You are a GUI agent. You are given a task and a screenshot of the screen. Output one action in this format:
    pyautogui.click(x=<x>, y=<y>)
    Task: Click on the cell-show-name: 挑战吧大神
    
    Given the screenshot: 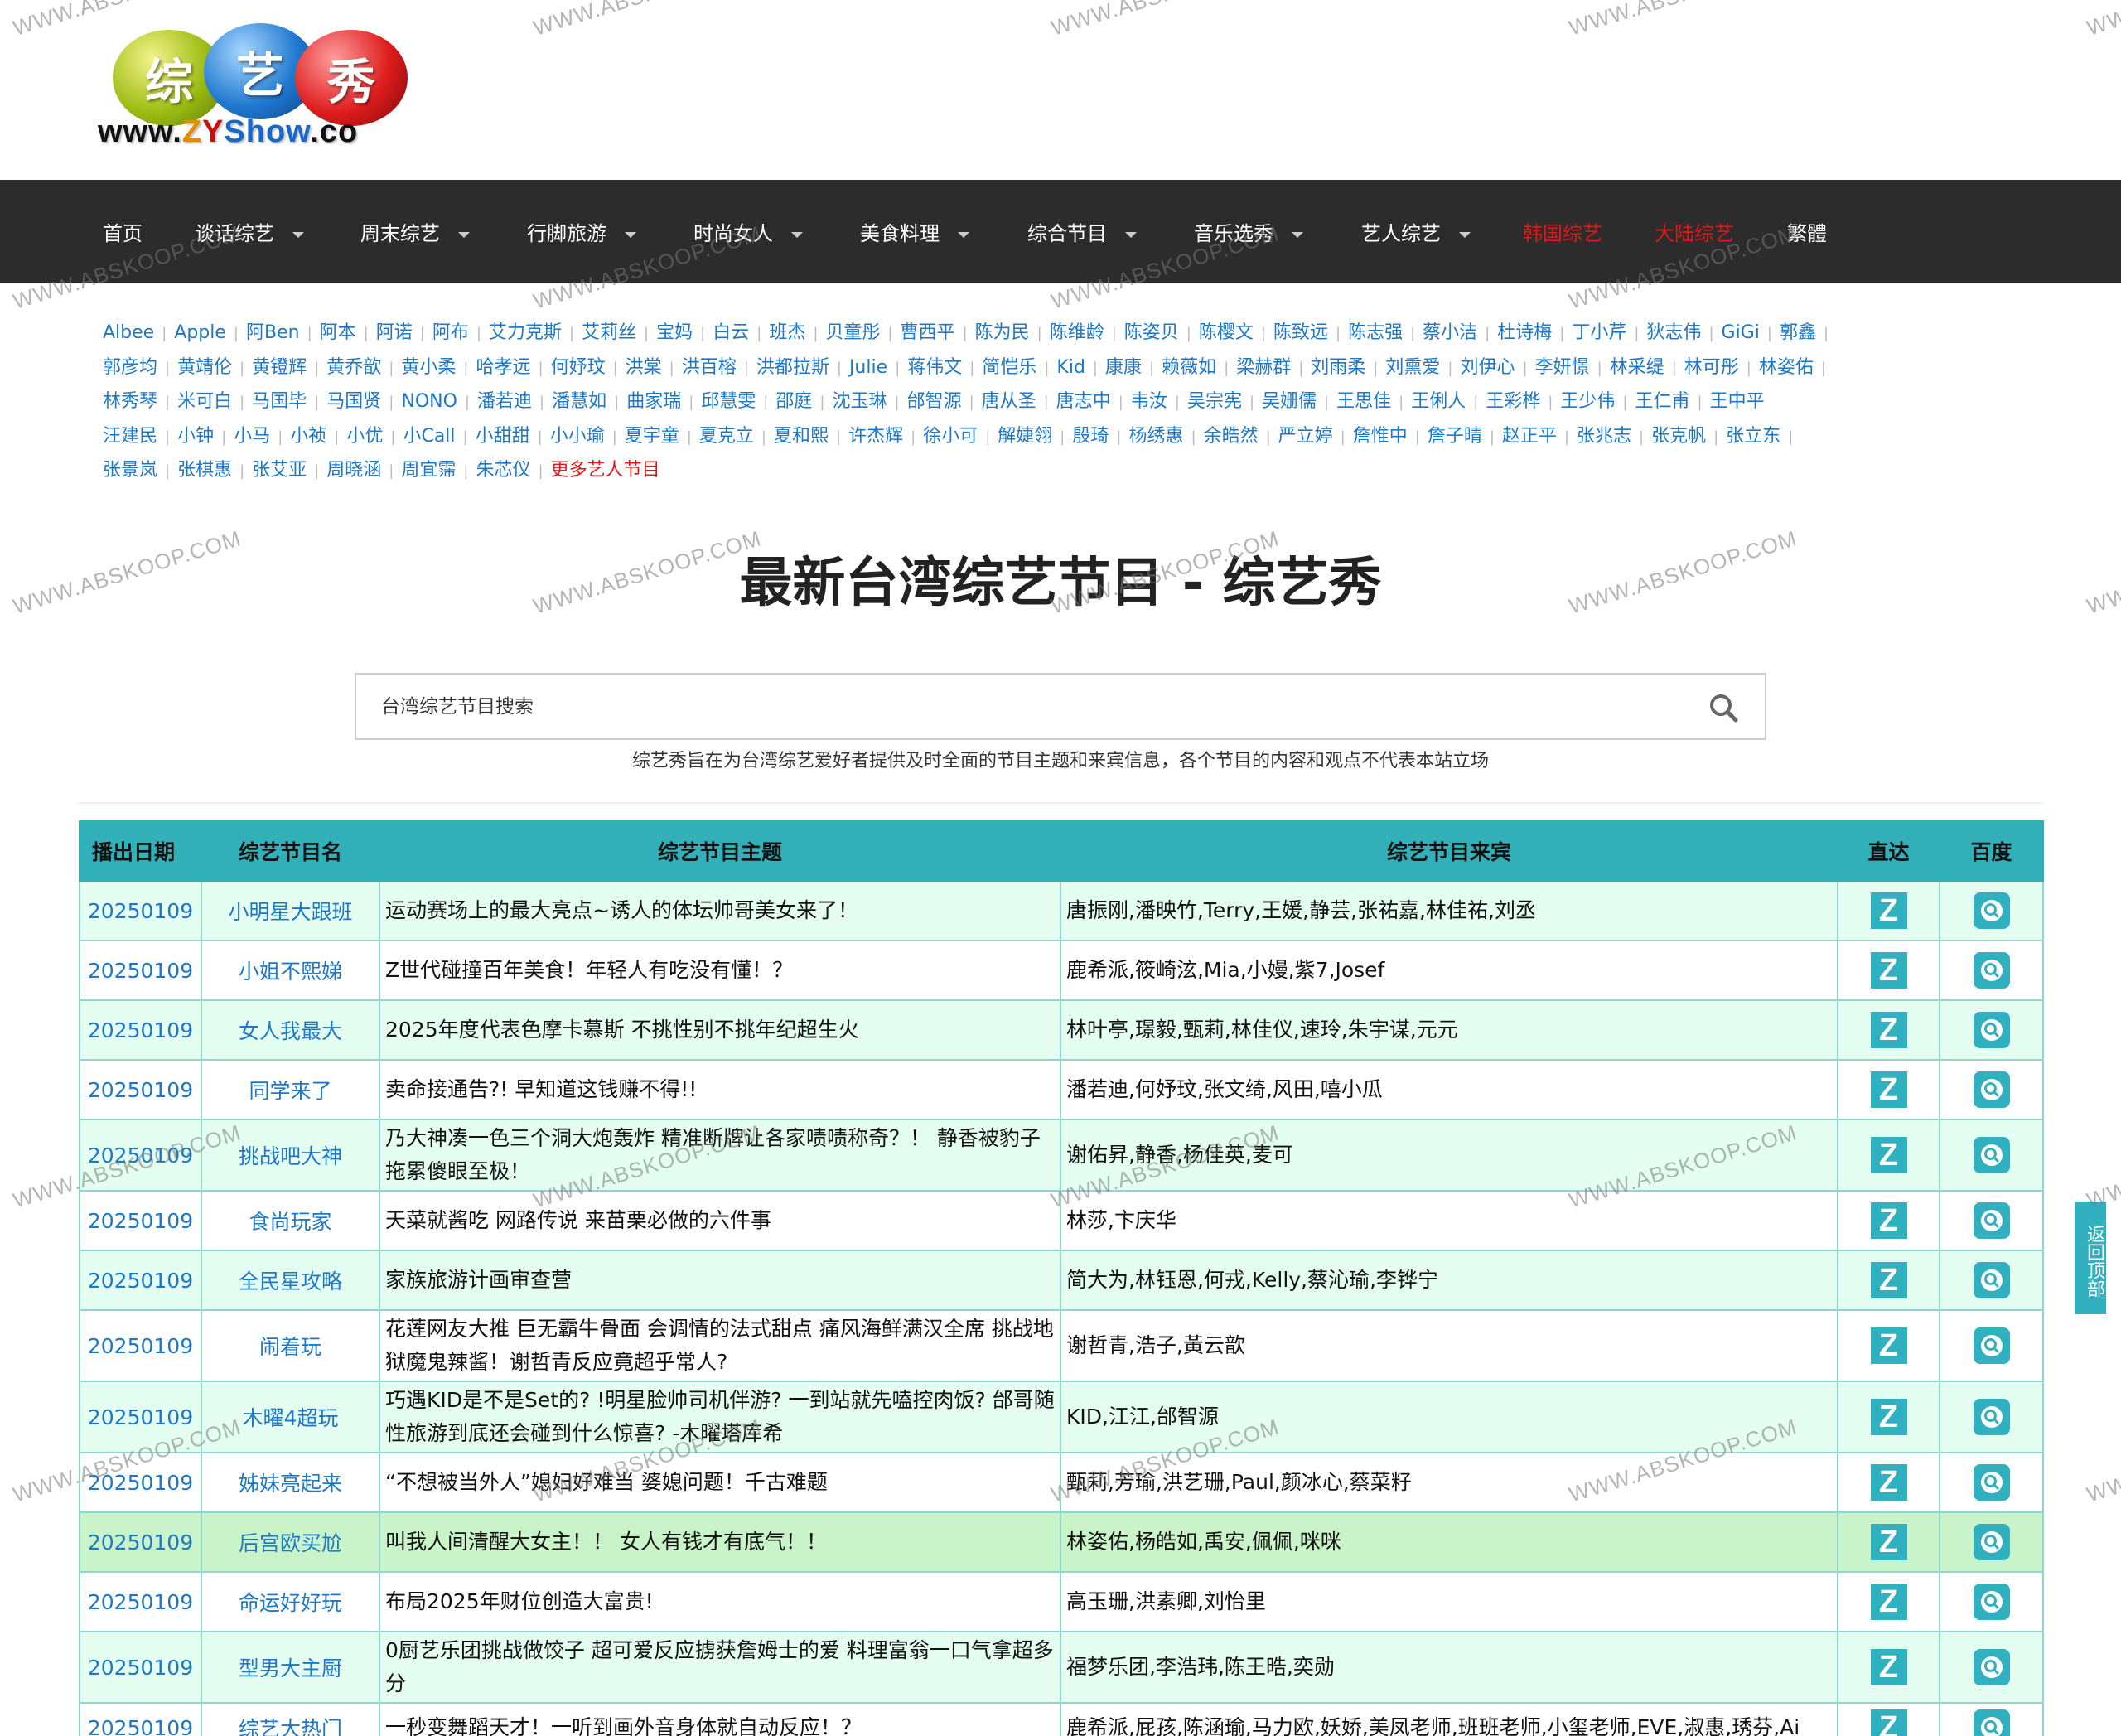 What is the action you would take?
    pyautogui.click(x=290, y=1155)
    